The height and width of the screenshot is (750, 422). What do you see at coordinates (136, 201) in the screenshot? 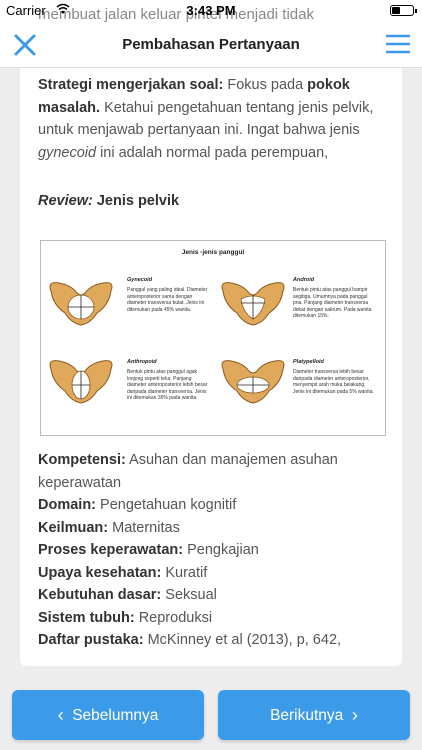
I see `review-title: Jenis pelvik` at bounding box center [136, 201].